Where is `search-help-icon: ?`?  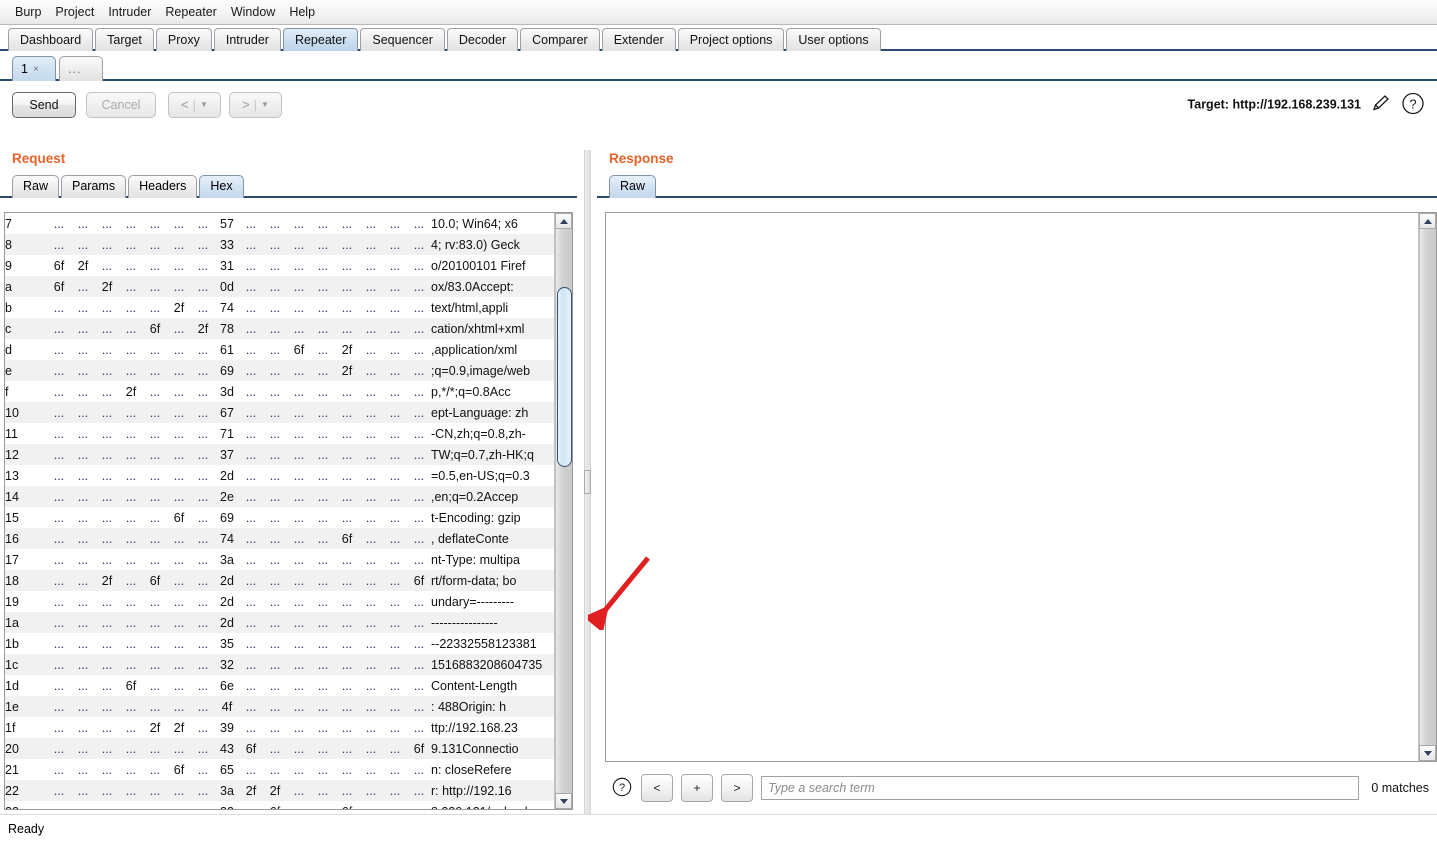 search-help-icon: ? is located at coordinates (622, 788).